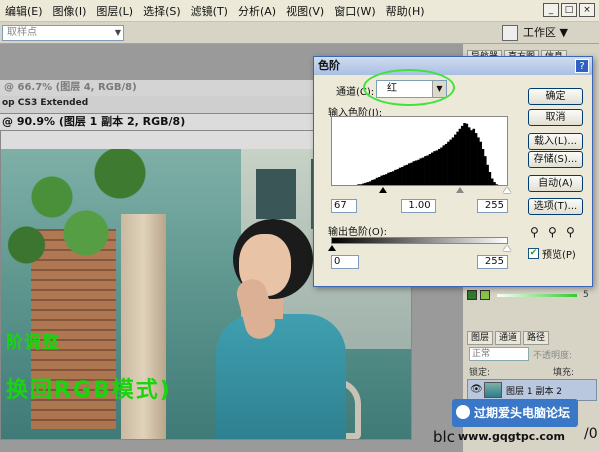 The image size is (599, 452). I want to click on output-levels-slider, so click(419, 248).